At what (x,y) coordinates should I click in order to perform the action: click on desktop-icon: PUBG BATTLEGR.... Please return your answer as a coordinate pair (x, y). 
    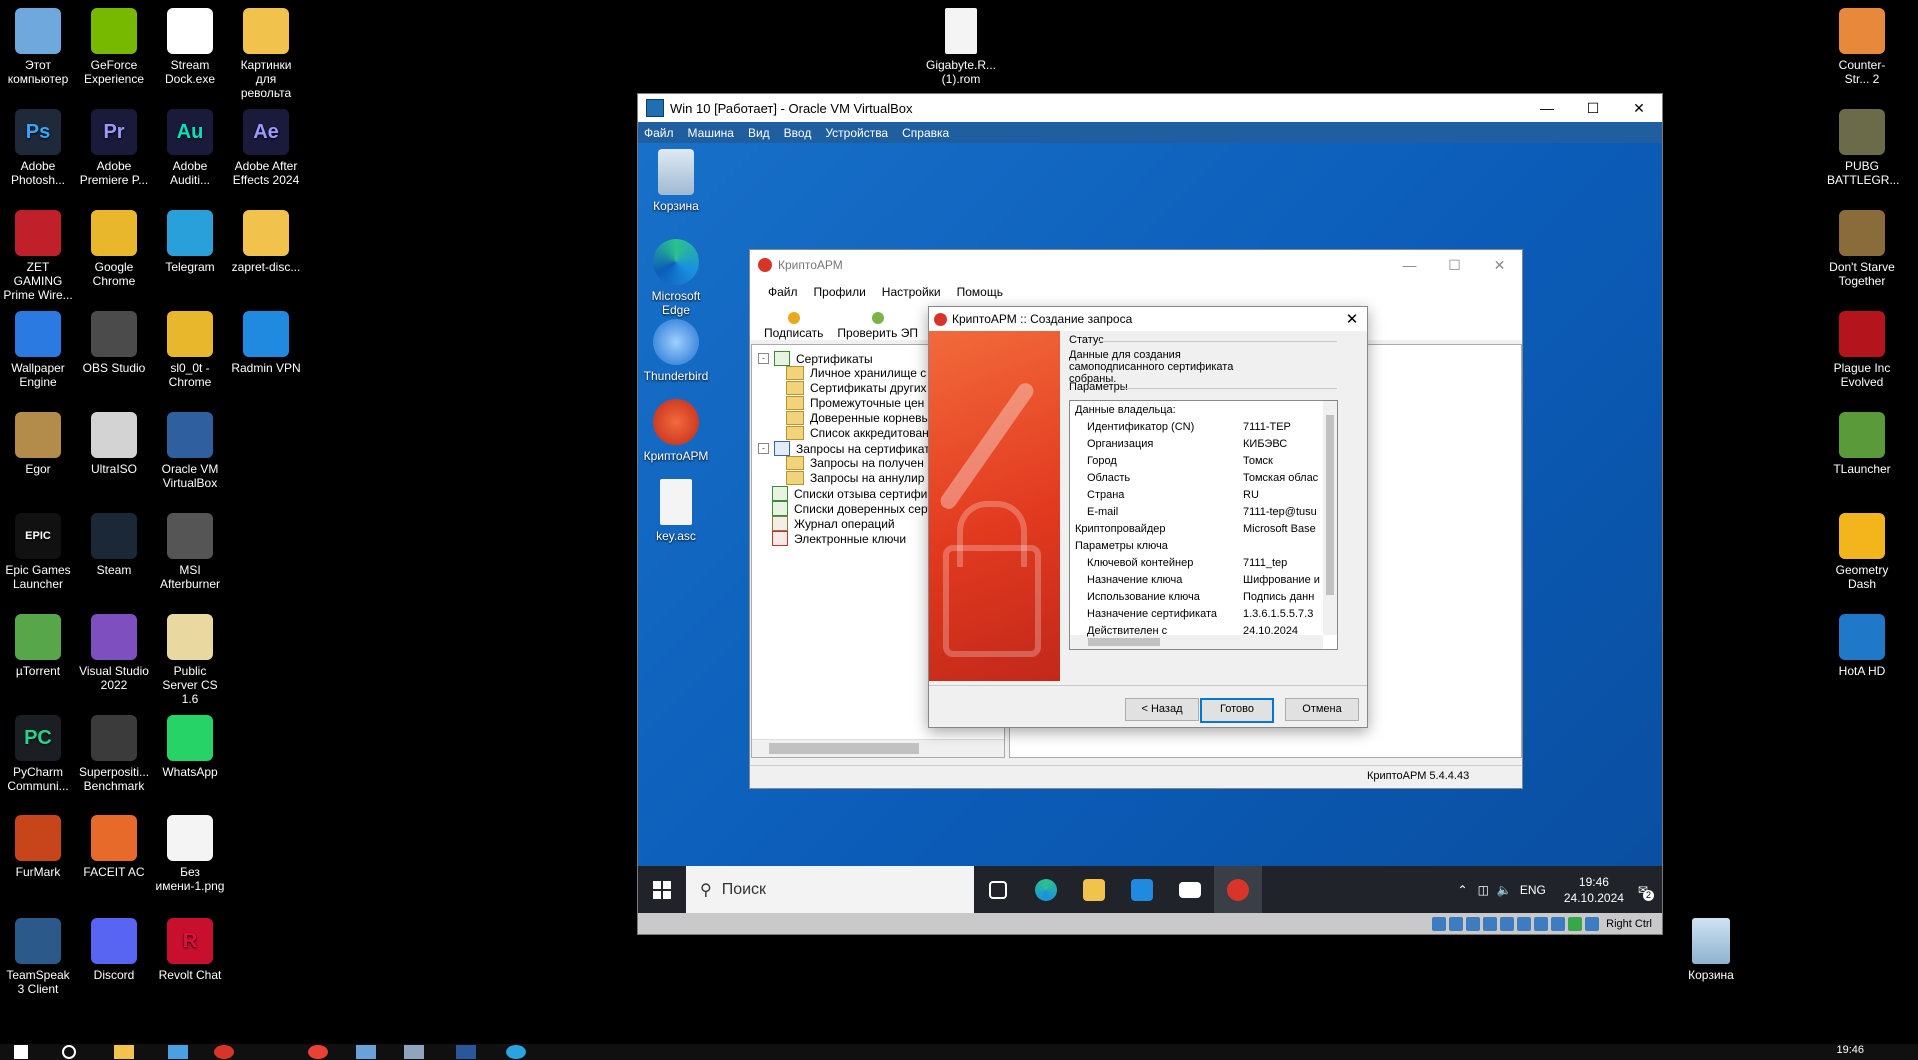
    Looking at the image, I should click on (1863, 148).